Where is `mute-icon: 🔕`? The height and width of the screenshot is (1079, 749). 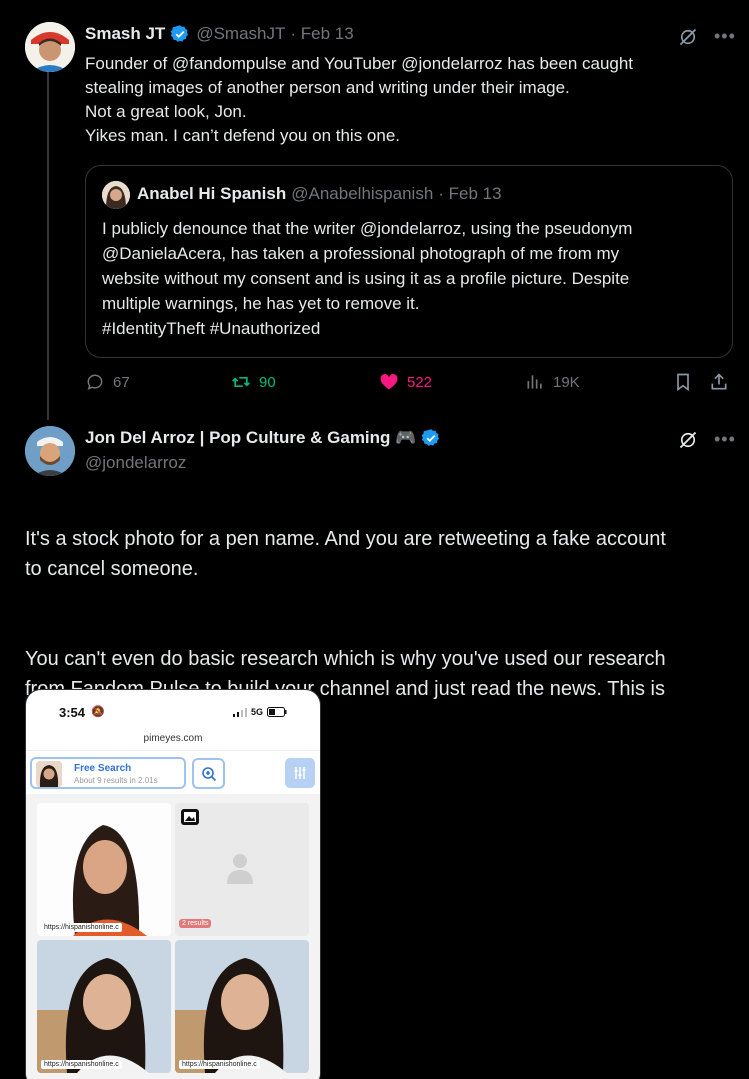
mute-icon: 🔕 is located at coordinates (98, 712).